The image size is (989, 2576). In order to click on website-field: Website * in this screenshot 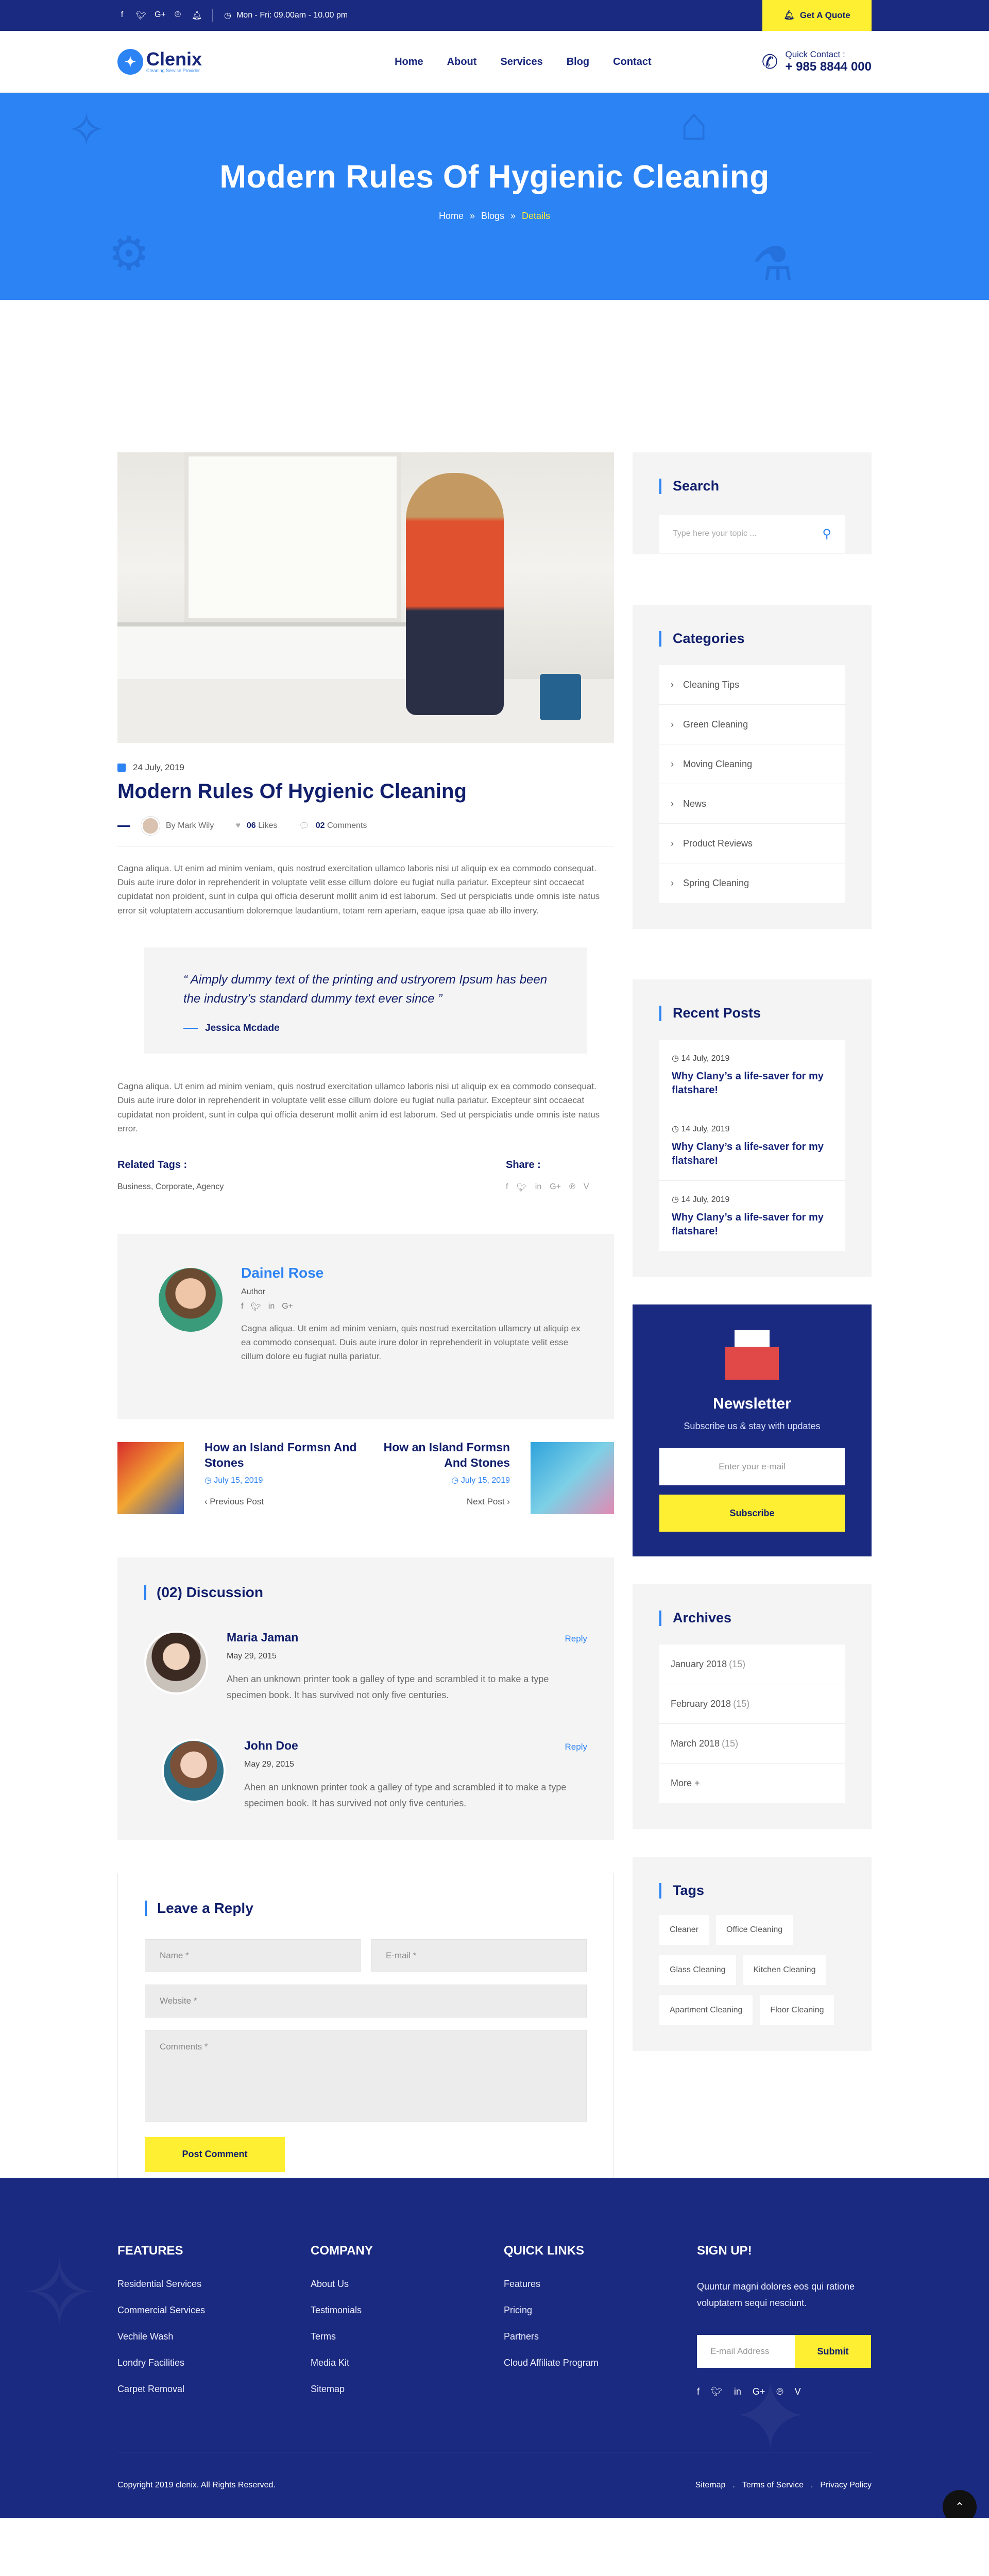, I will do `click(366, 2001)`.